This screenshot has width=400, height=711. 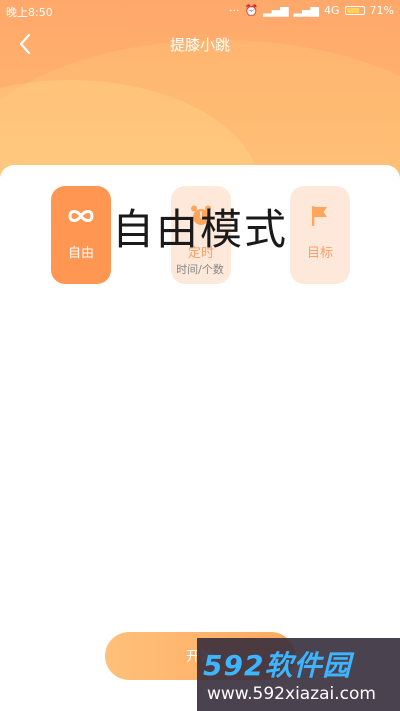 I want to click on signal-icon-2: ▂▄▆, so click(x=306, y=10).